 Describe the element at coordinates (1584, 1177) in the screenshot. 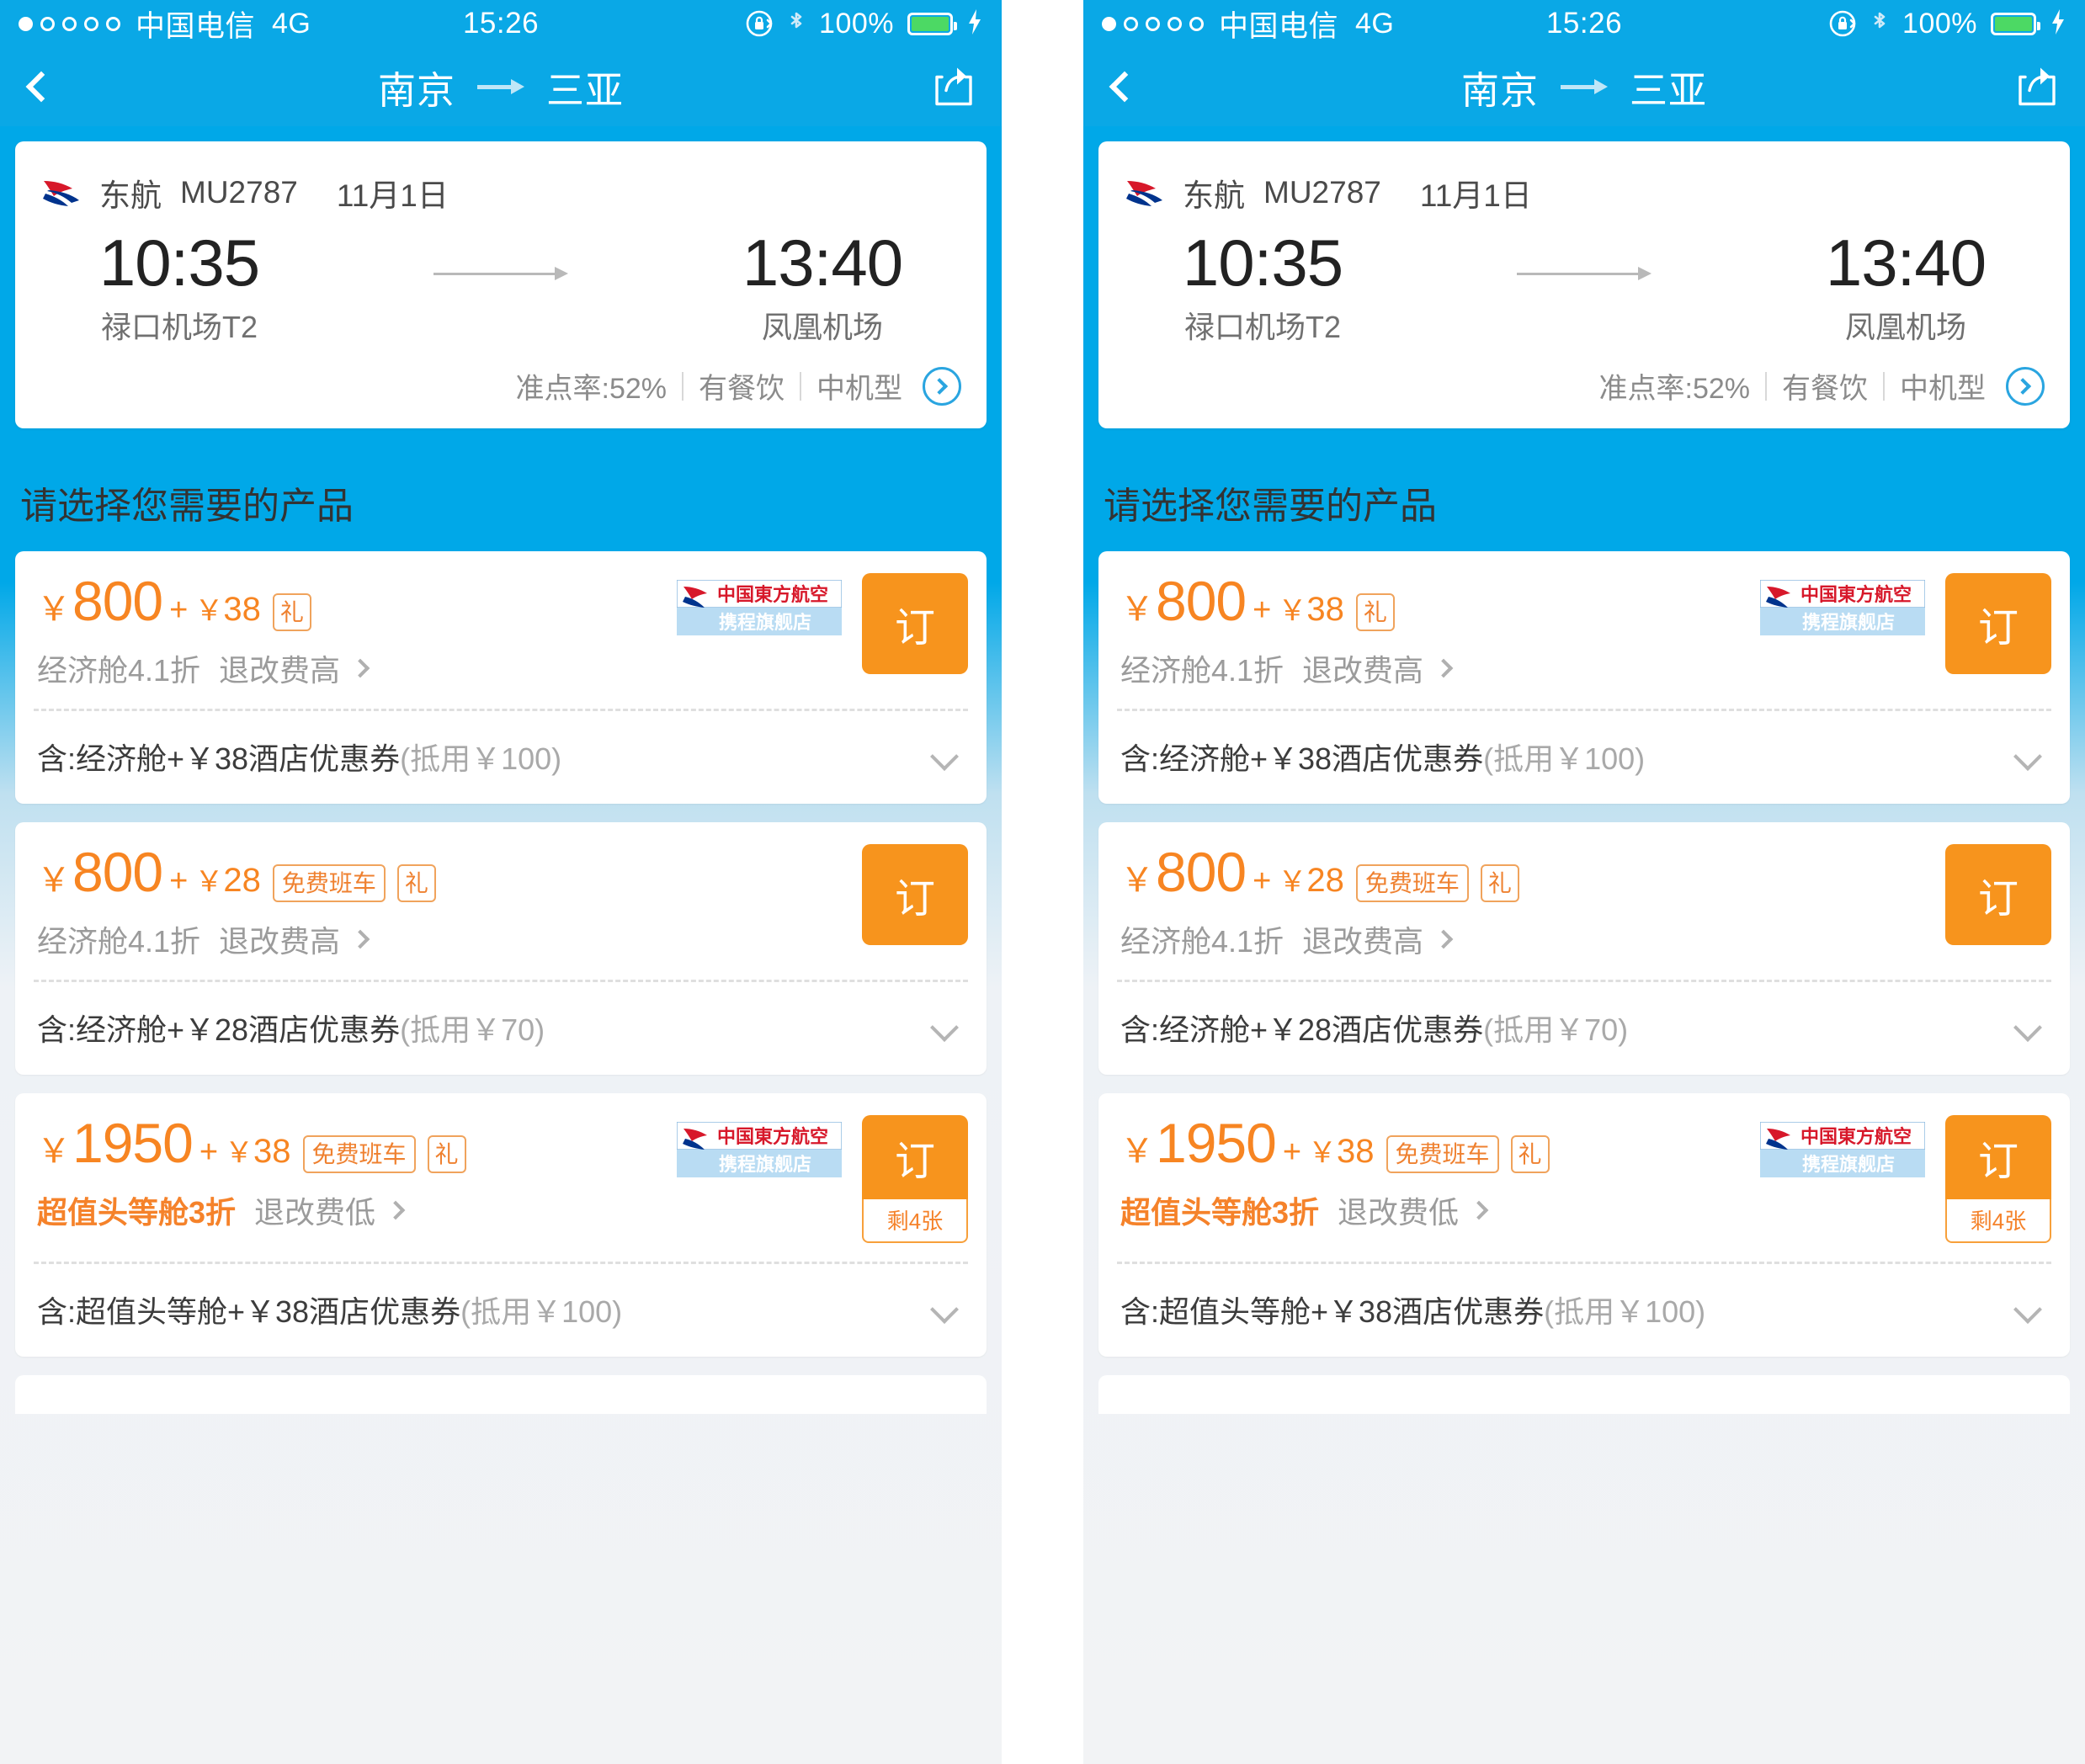

I see `product-main-row: ￥ 1950 + ￥ 38 免费班车礼 超值头等舱3折 退改费低 中国東方航空` at that location.